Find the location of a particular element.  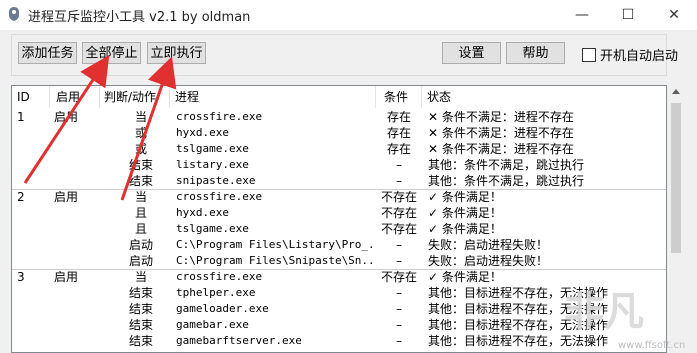

minimize-button: — is located at coordinates (582, 15).